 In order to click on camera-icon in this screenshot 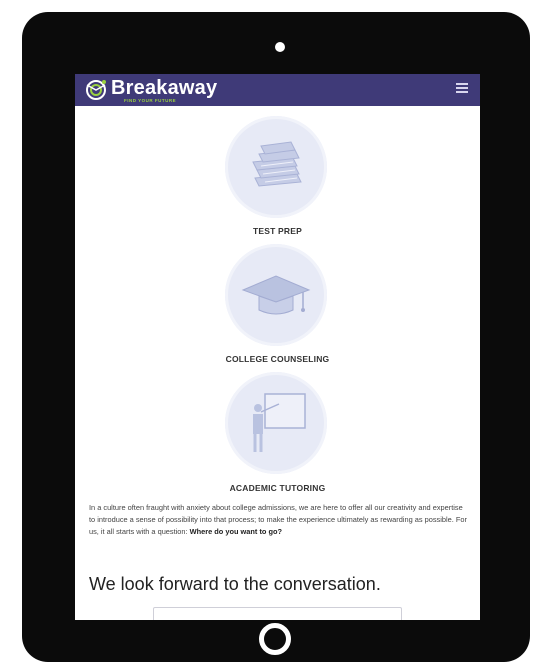, I will do `click(280, 47)`.